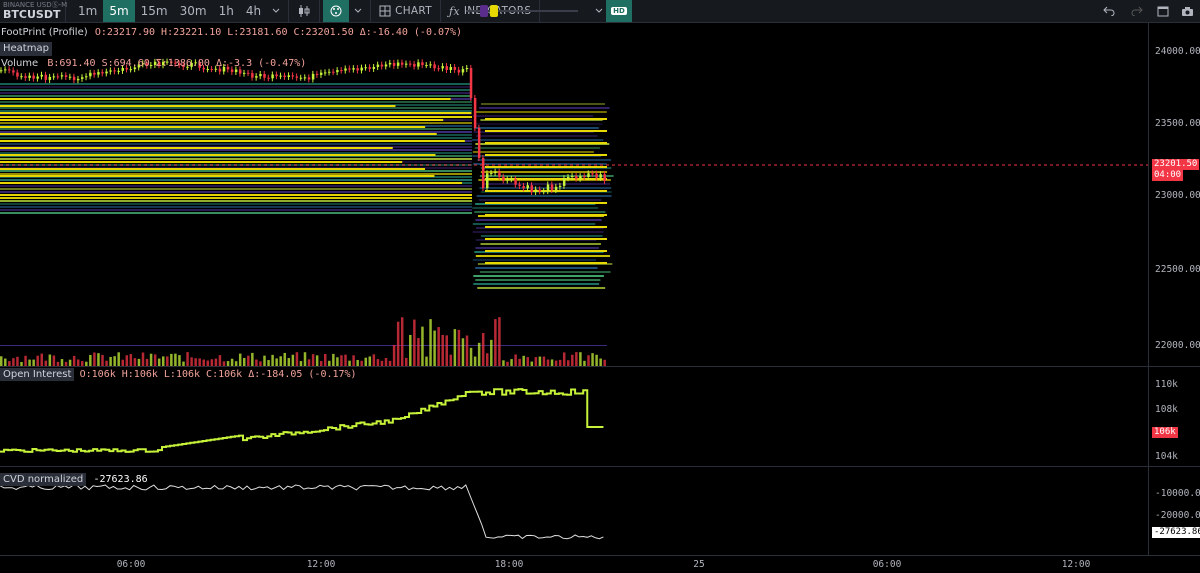 Image resolution: width=1200 pixels, height=573 pixels. I want to click on toolbar-divider, so click(440, 11).